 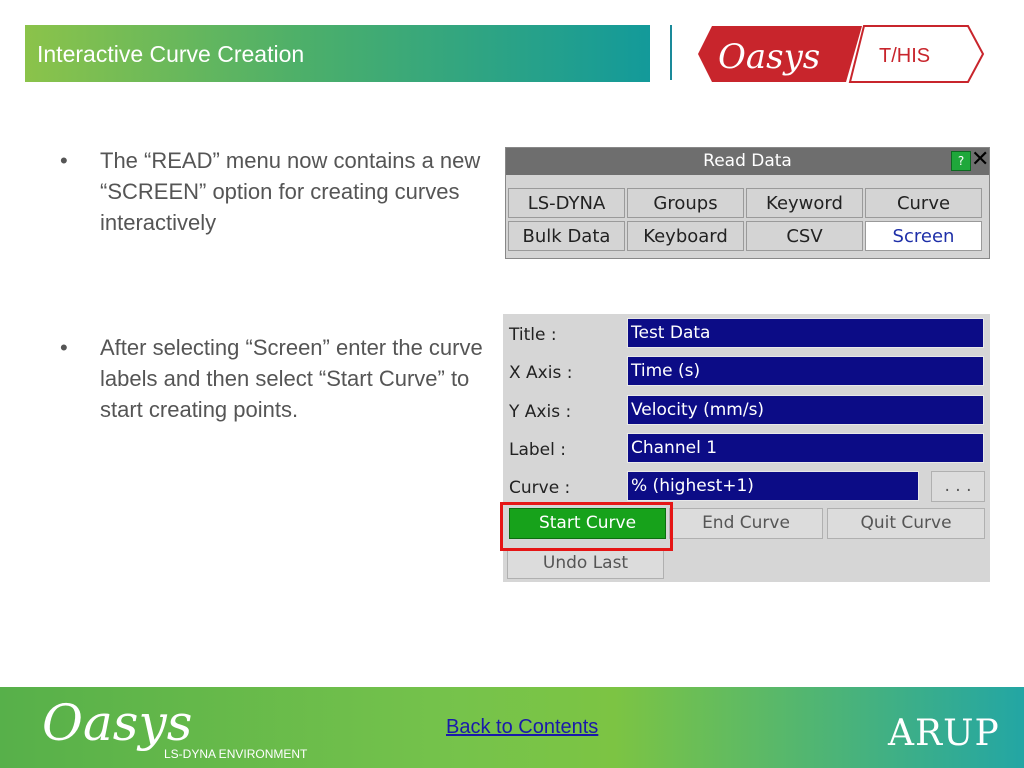 I want to click on arup-logo: ARUP, so click(x=944, y=733).